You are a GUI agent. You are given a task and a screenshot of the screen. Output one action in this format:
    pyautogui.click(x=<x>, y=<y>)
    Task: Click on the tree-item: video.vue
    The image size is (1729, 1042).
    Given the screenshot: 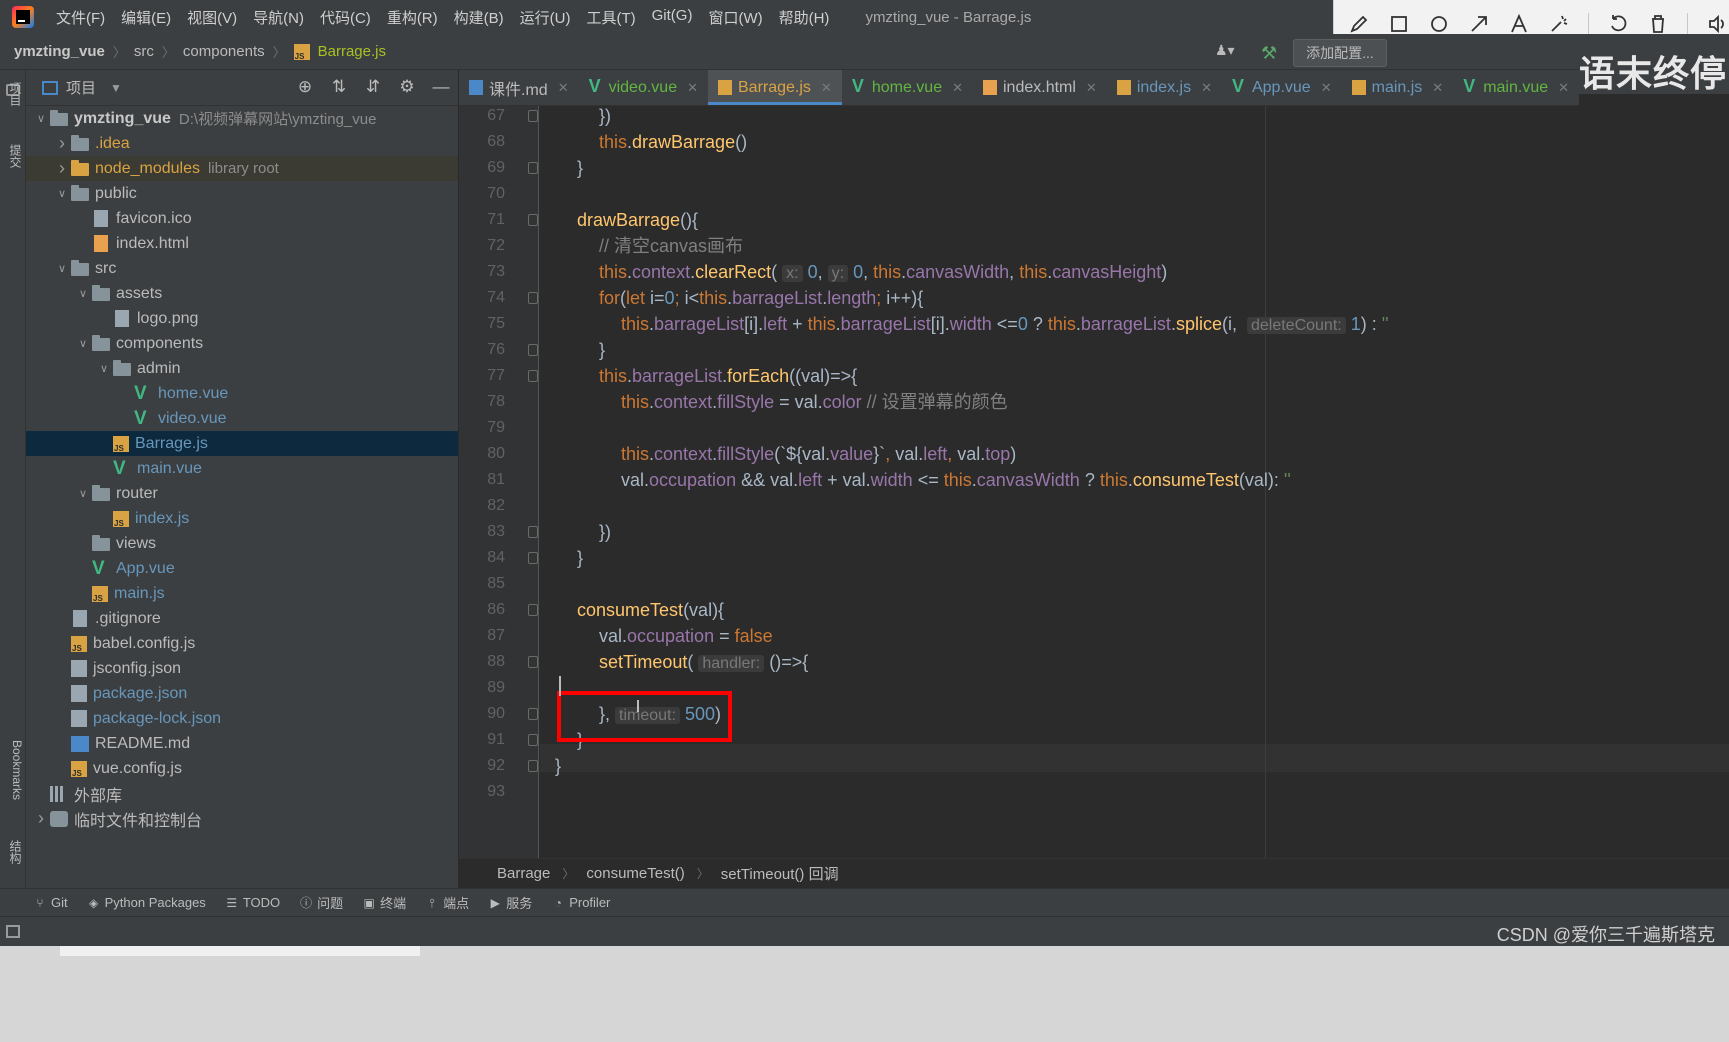 What is the action you would take?
    pyautogui.click(x=242, y=418)
    